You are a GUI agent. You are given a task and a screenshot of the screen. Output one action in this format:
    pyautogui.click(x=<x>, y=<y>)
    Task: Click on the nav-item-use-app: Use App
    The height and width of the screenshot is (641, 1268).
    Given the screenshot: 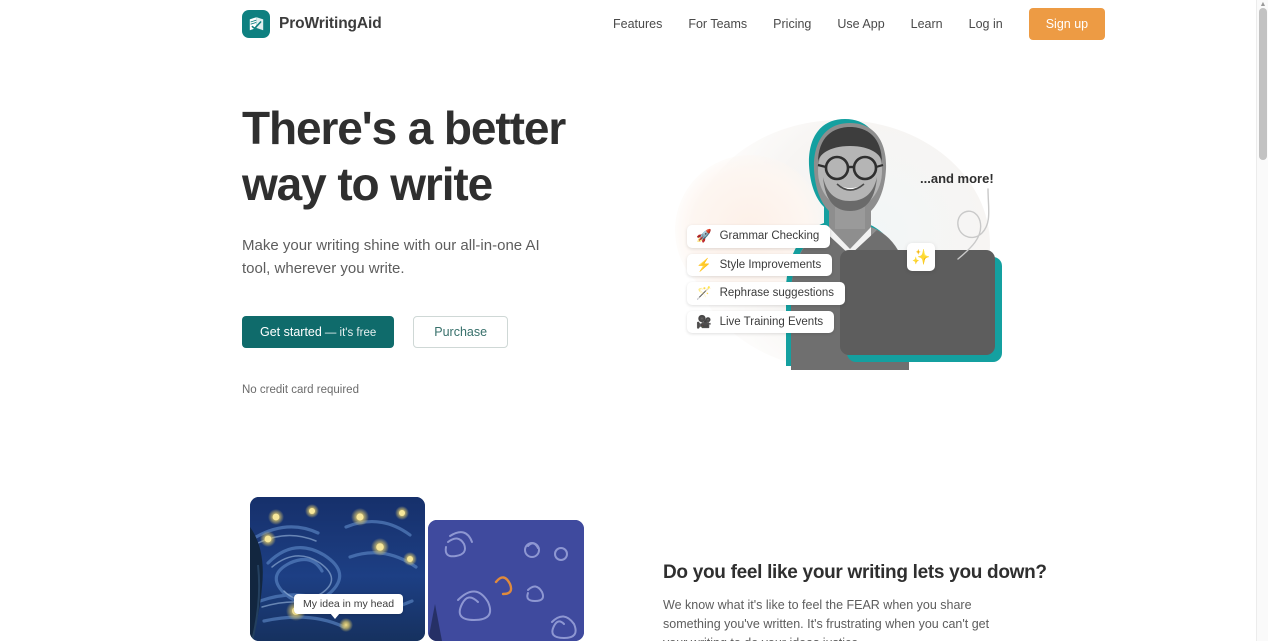 What is the action you would take?
    pyautogui.click(x=860, y=24)
    